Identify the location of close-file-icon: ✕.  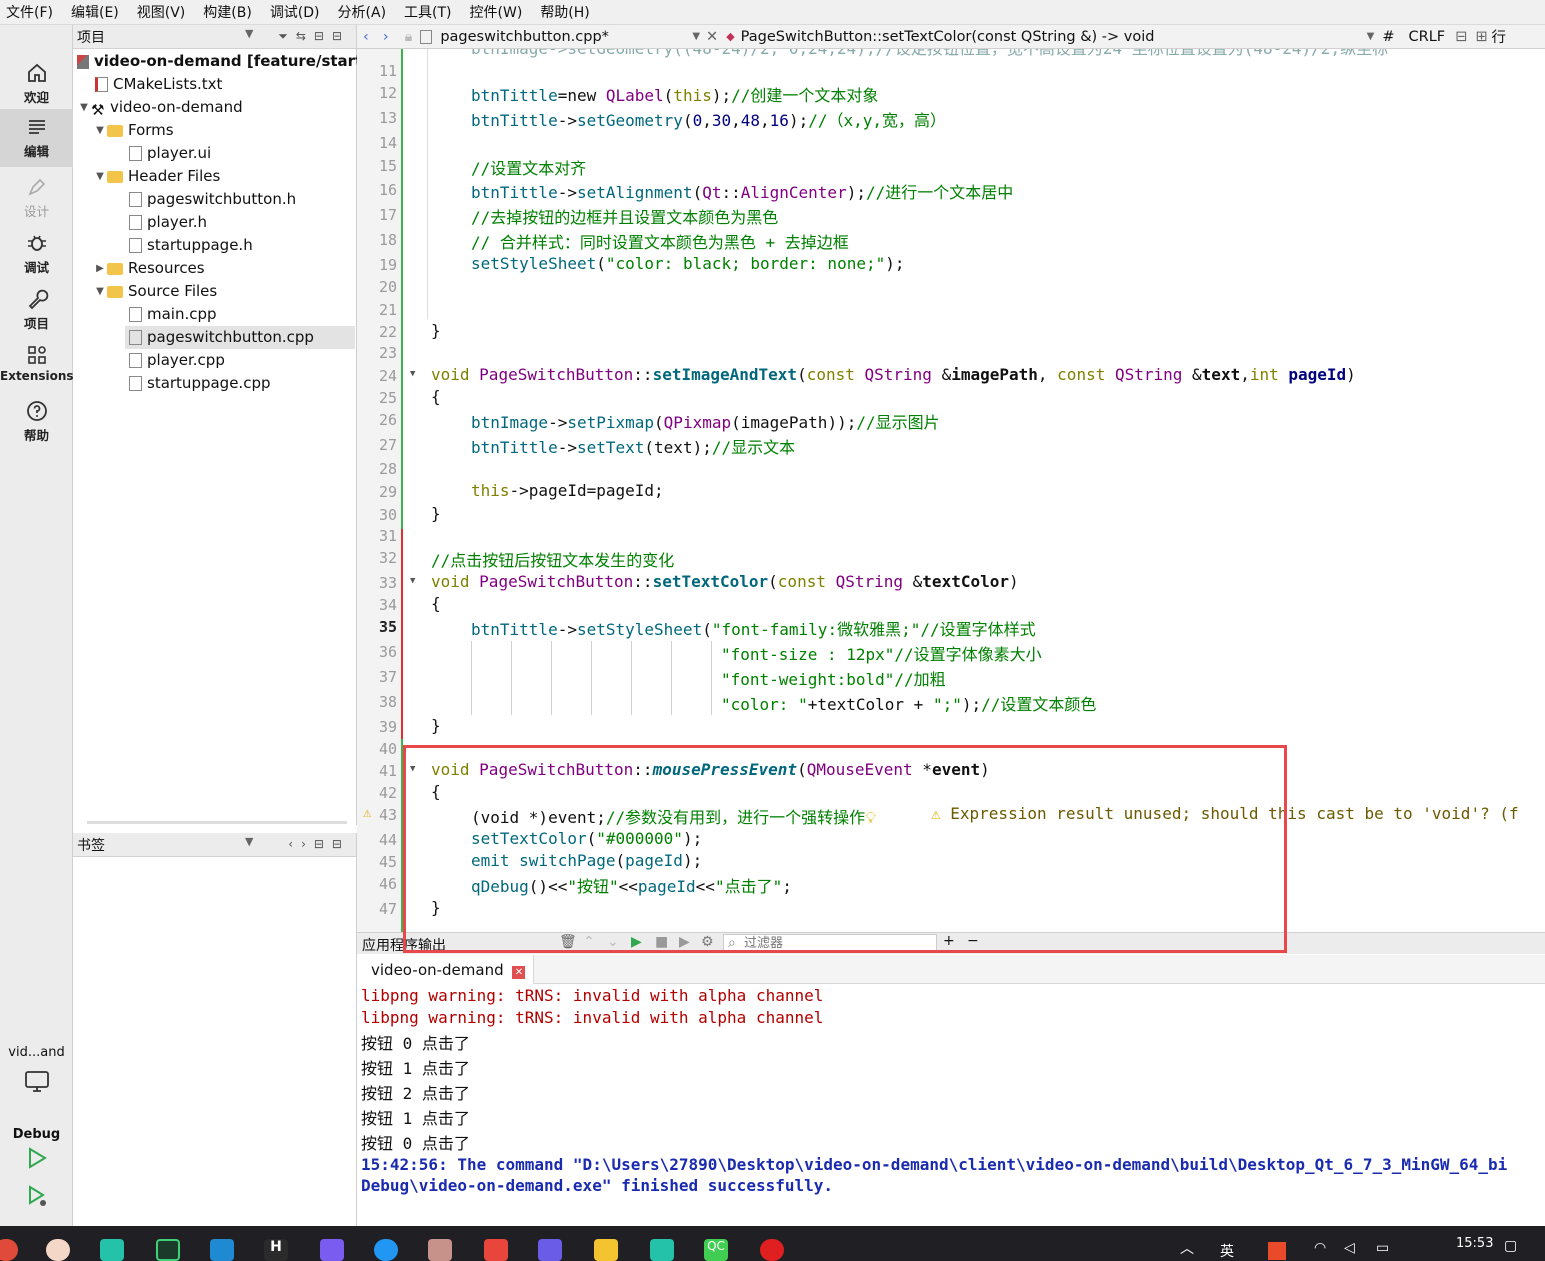
(712, 37).